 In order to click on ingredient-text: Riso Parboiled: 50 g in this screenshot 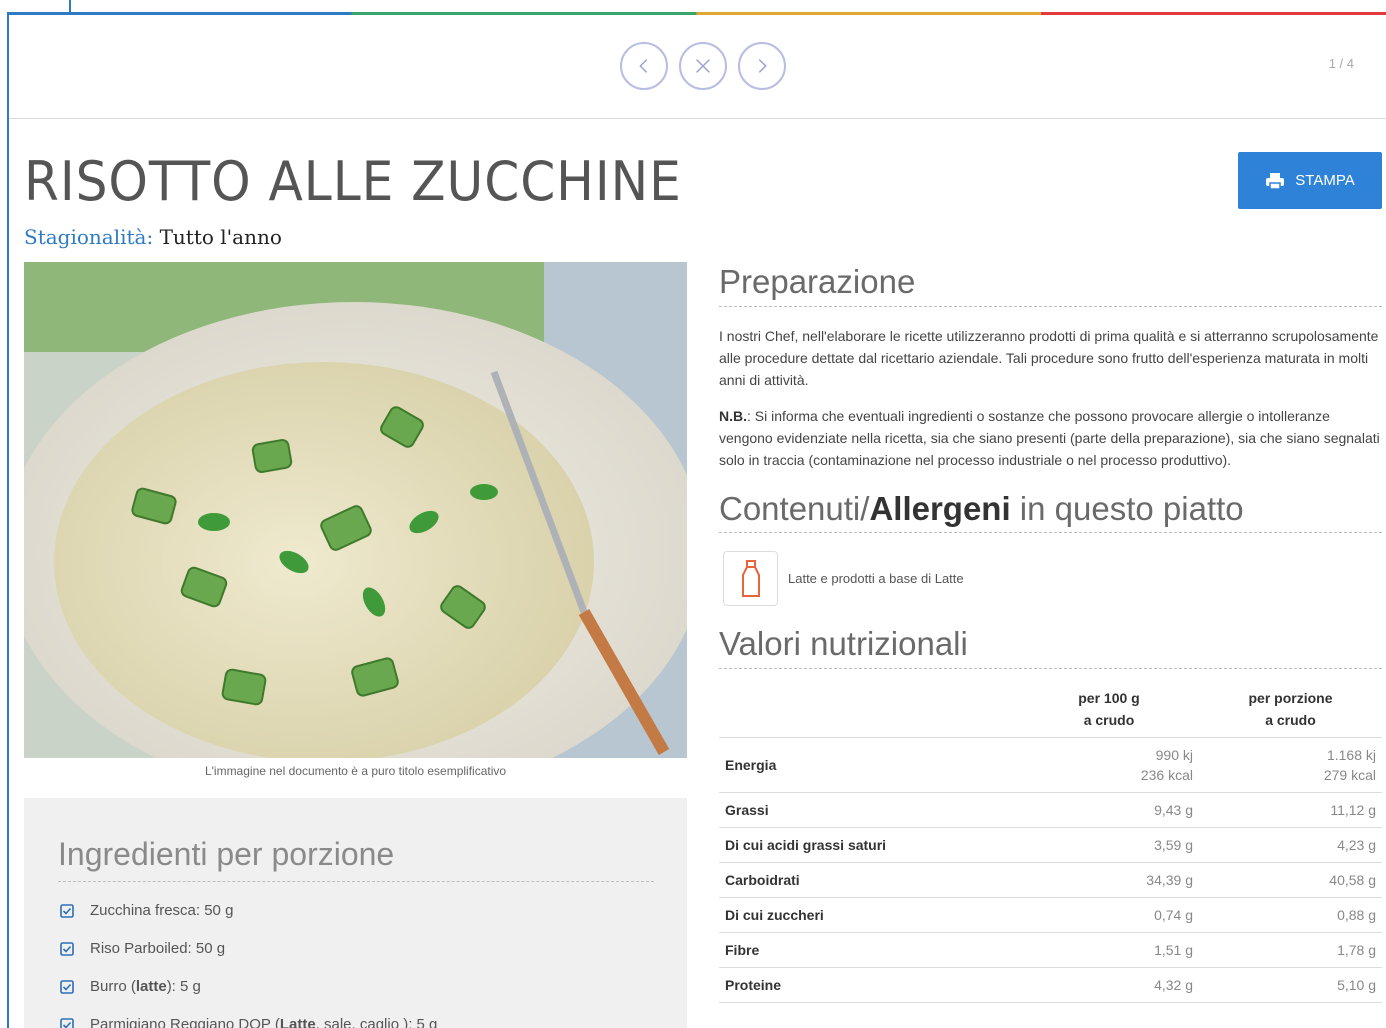, I will do `click(157, 948)`.